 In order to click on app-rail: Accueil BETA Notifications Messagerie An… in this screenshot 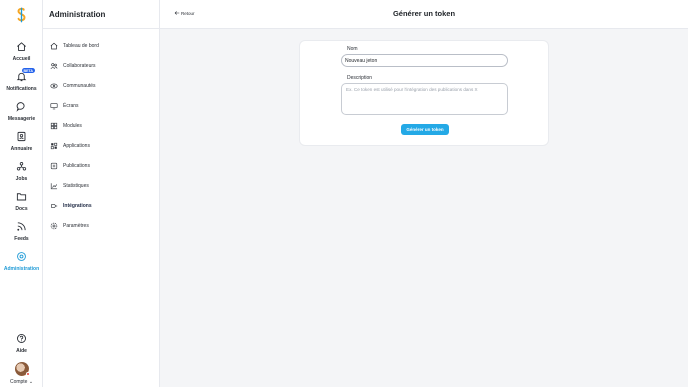, I will do `click(21, 193)`.